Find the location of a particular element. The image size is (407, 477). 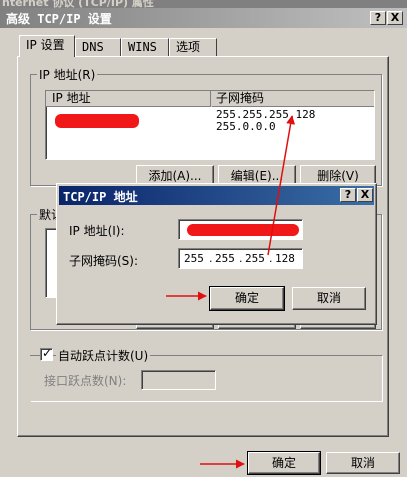

dialog-cancel-button: 取消 is located at coordinates (329, 298).